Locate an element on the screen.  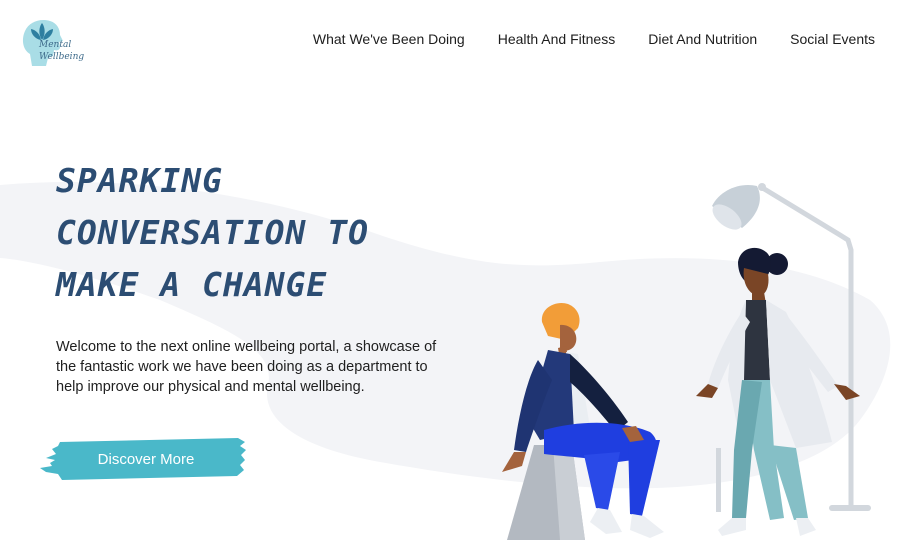
nav-link-what-weve-been-doing: What We've Been Doing is located at coordinates (389, 39).